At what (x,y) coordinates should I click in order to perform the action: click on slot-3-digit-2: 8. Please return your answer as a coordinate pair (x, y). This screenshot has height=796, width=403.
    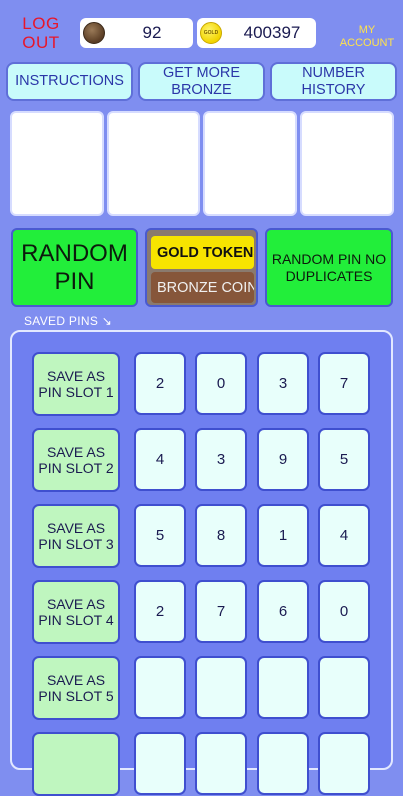
    Looking at the image, I should click on (221, 535).